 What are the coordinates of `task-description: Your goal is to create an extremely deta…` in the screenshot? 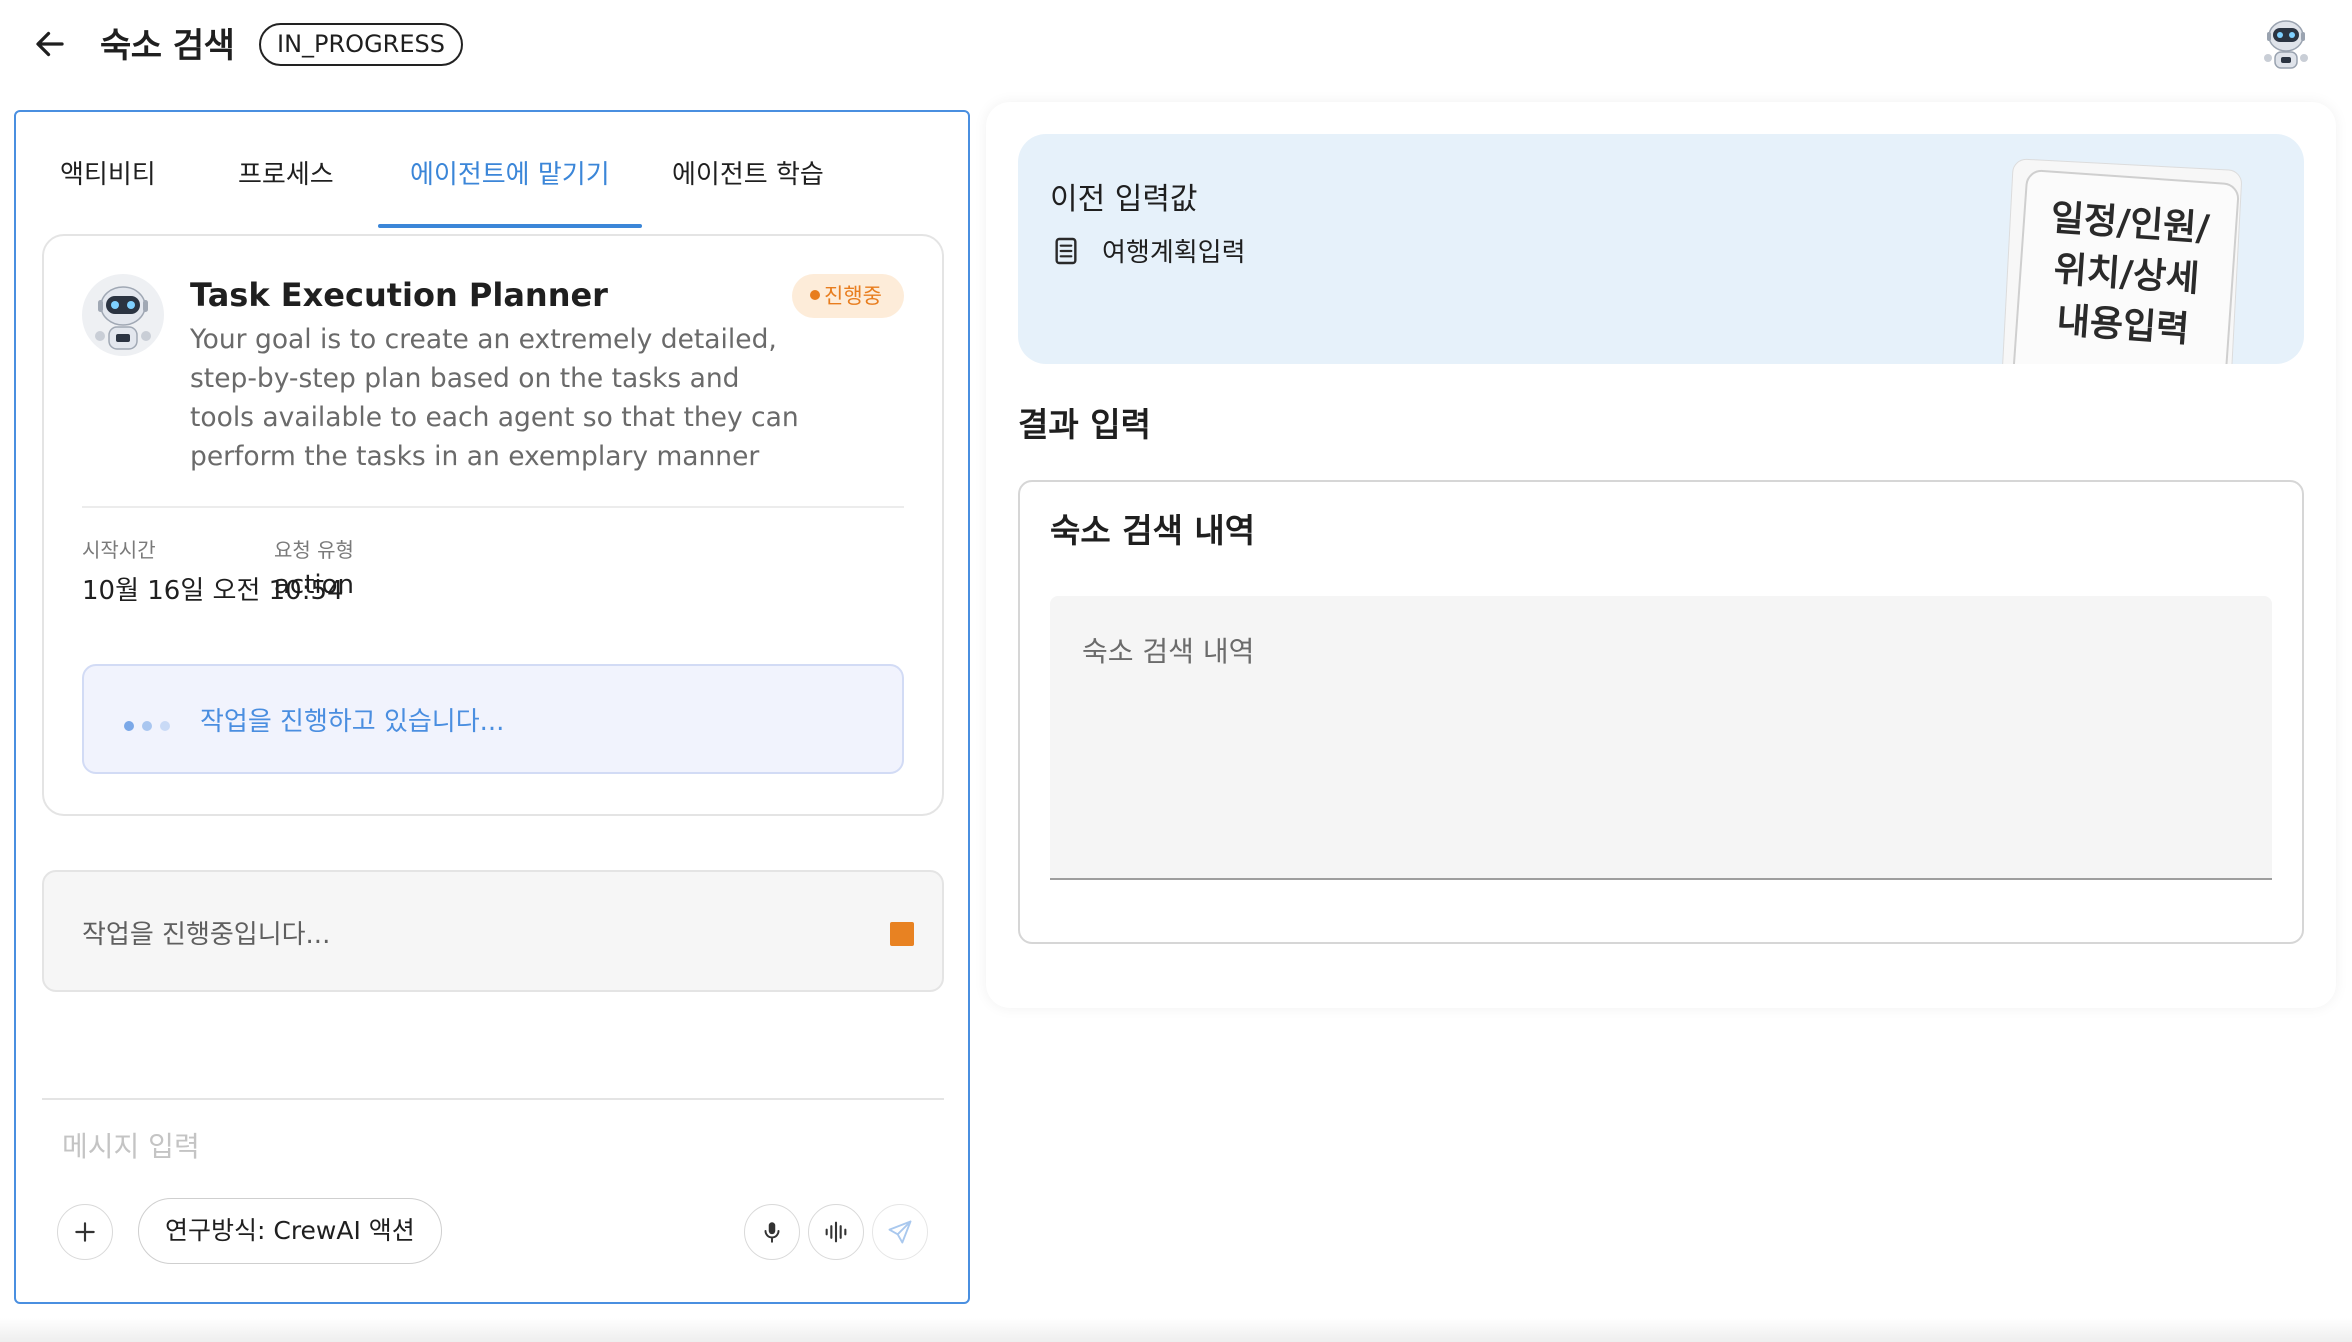 It's located at (494, 398).